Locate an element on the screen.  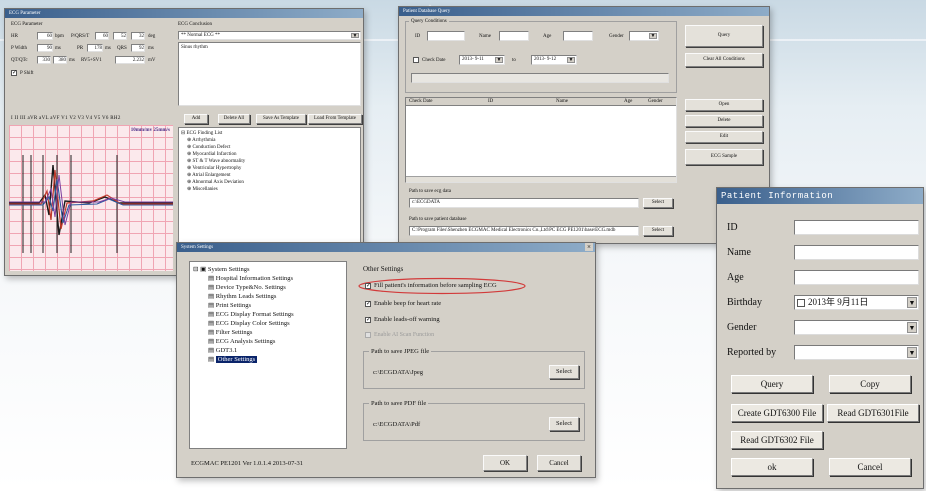
read-gdt6302-button: Read GDT6302 File is located at coordinates (777, 440).